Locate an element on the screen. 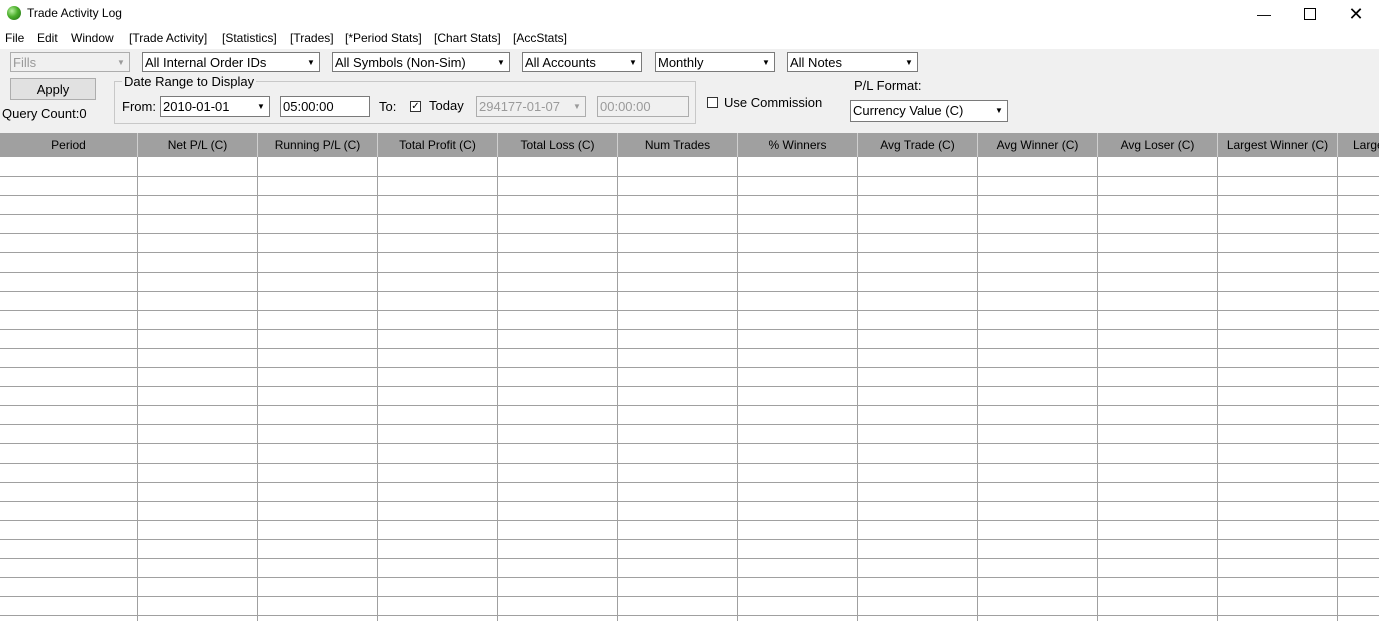 Image resolution: width=1379 pixels, height=621 pixels. from-time-field: 05:00:00 is located at coordinates (325, 106).